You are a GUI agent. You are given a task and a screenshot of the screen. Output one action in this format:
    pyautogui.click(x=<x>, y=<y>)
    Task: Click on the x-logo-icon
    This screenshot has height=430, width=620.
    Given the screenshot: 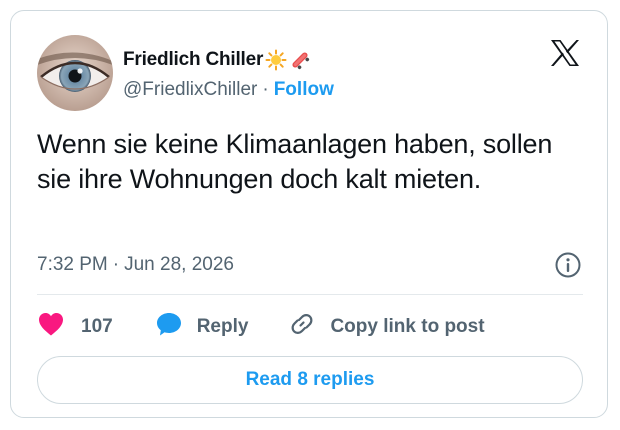 What is the action you would take?
    pyautogui.click(x=565, y=53)
    